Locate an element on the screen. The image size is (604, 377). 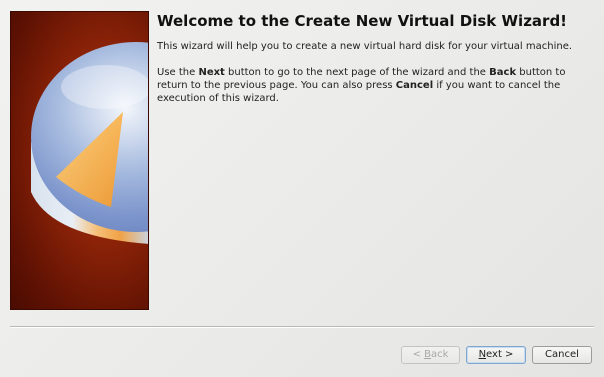
instructions-back-keyword: Back is located at coordinates (503, 72).